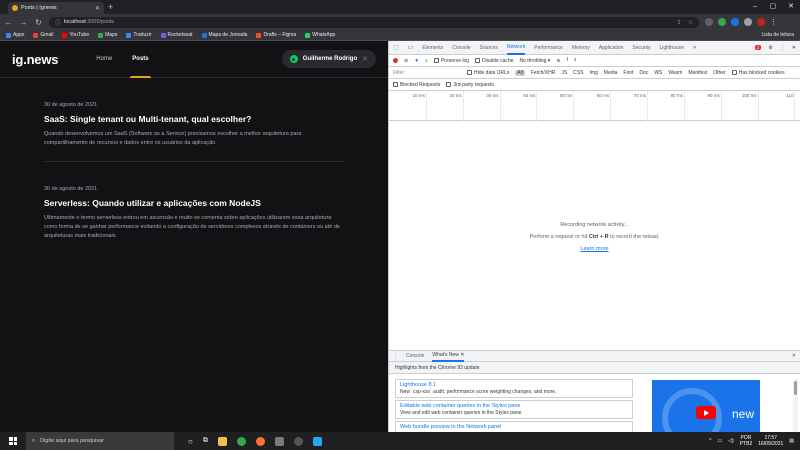 The width and height of the screenshot is (800, 450). What do you see at coordinates (578, 73) in the screenshot?
I see `filter-type-css: CSS` at bounding box center [578, 73].